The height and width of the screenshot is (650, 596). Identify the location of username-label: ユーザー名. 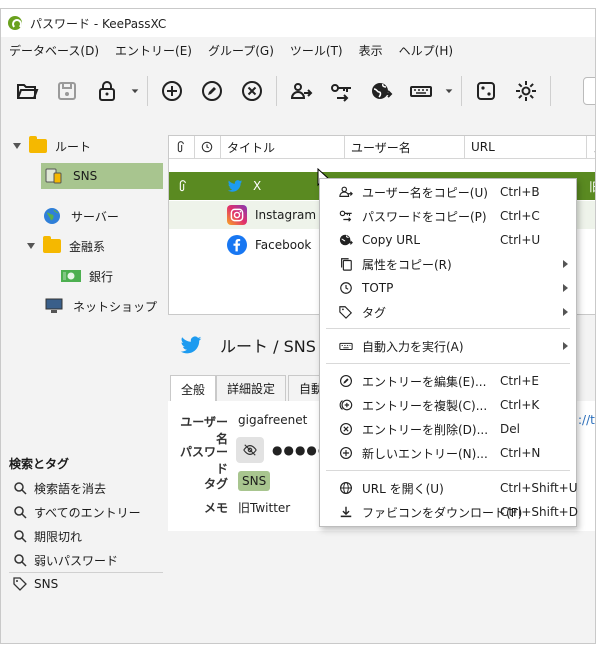
(204, 430).